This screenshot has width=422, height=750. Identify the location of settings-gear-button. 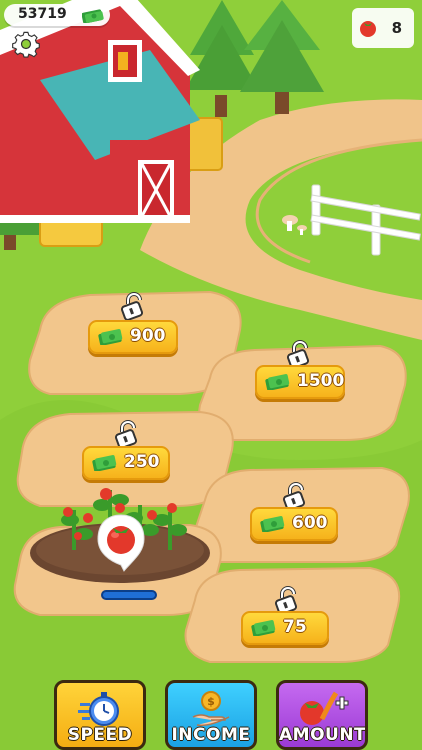
(26, 44).